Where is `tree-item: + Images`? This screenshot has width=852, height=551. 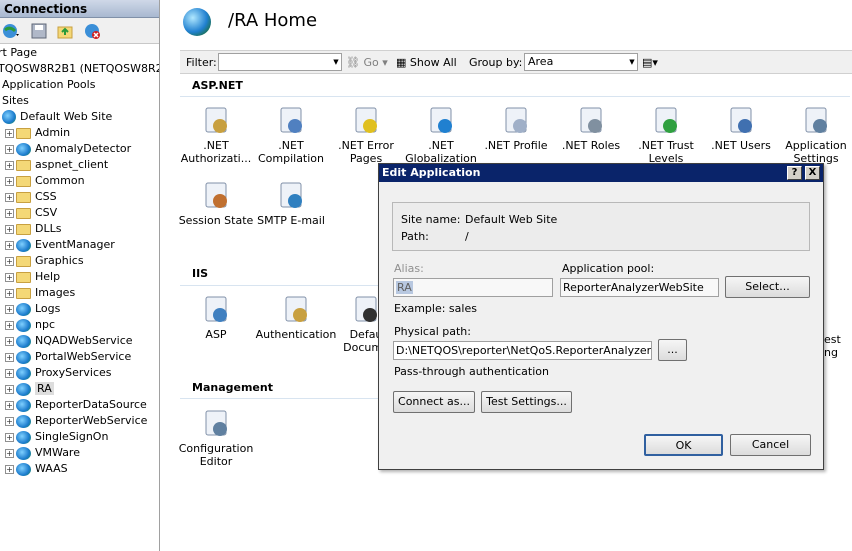
tree-item: + Images is located at coordinates (40, 293).